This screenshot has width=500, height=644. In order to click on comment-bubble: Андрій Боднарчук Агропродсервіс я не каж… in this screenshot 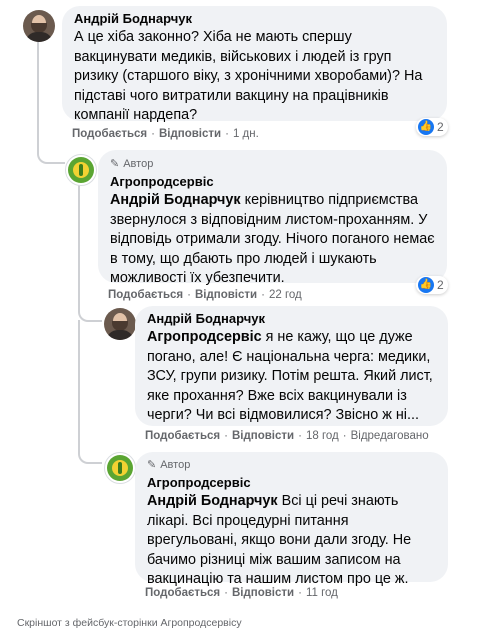, I will do `click(291, 366)`.